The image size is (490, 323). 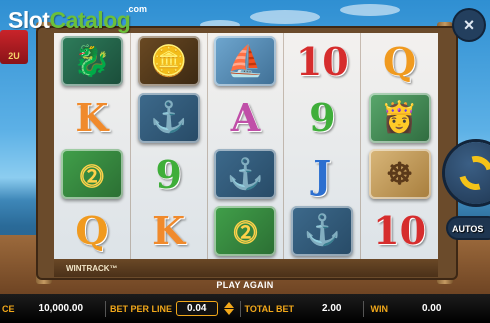 What do you see at coordinates (137, 9) in the screenshot?
I see `watermark-com: .com` at bounding box center [137, 9].